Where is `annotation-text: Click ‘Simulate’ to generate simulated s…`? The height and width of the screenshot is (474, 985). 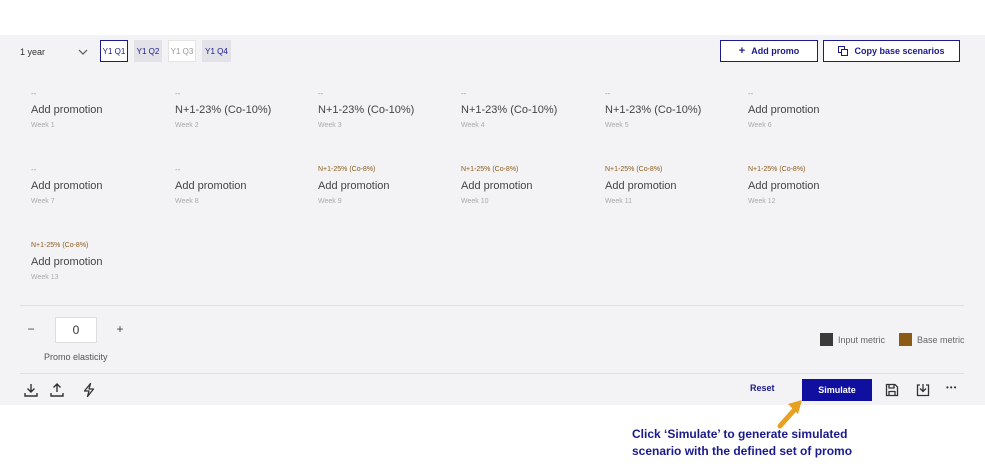 annotation-text: Click ‘Simulate’ to generate simulated s… is located at coordinates (742, 442).